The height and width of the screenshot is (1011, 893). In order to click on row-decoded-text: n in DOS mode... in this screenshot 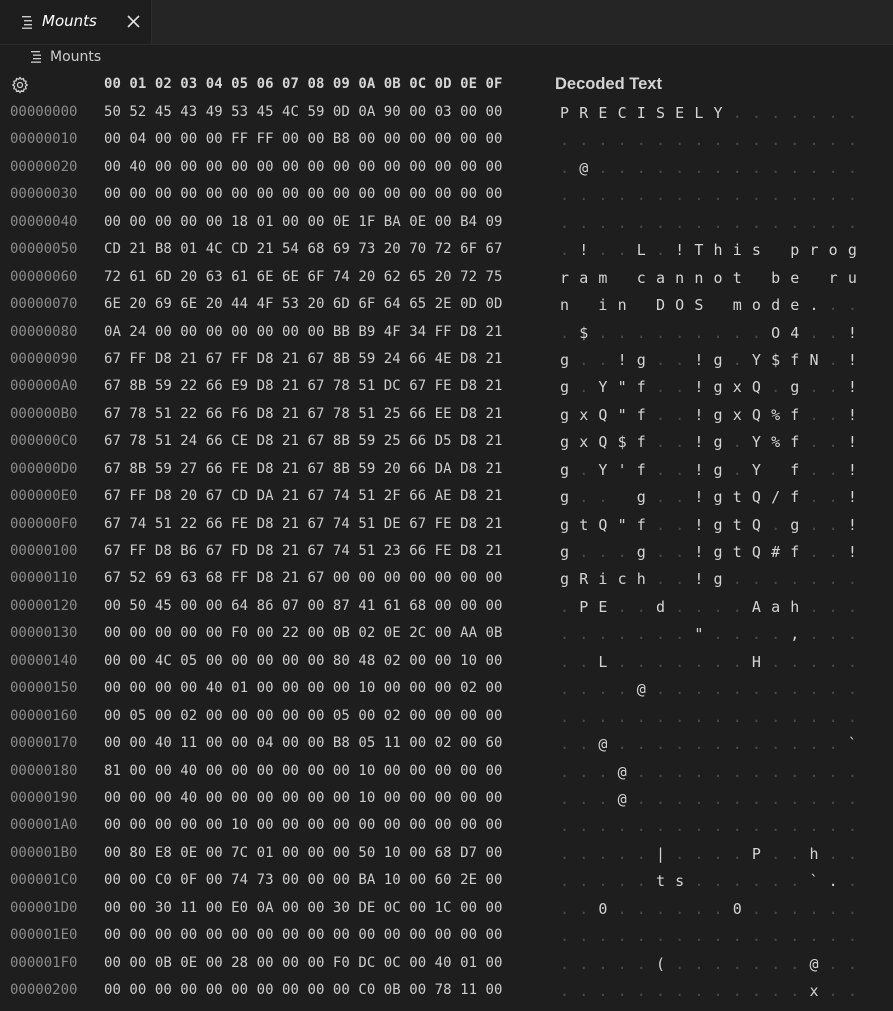, I will do `click(710, 306)`.